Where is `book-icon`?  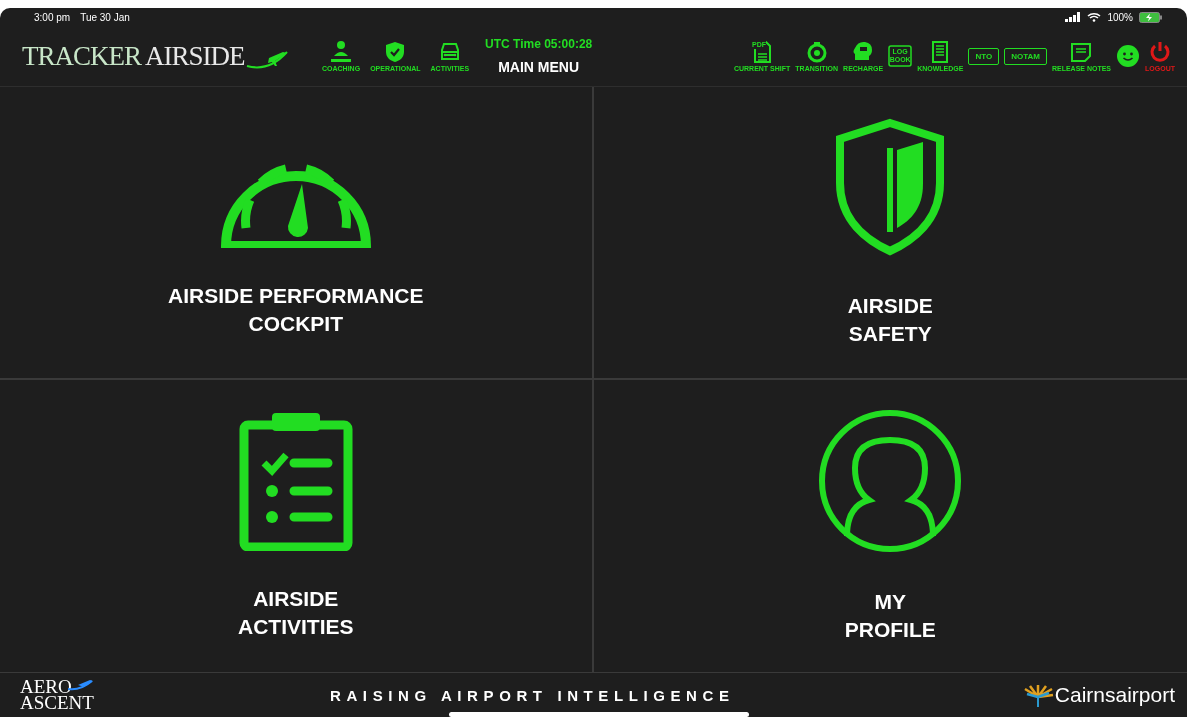 book-icon is located at coordinates (900, 56).